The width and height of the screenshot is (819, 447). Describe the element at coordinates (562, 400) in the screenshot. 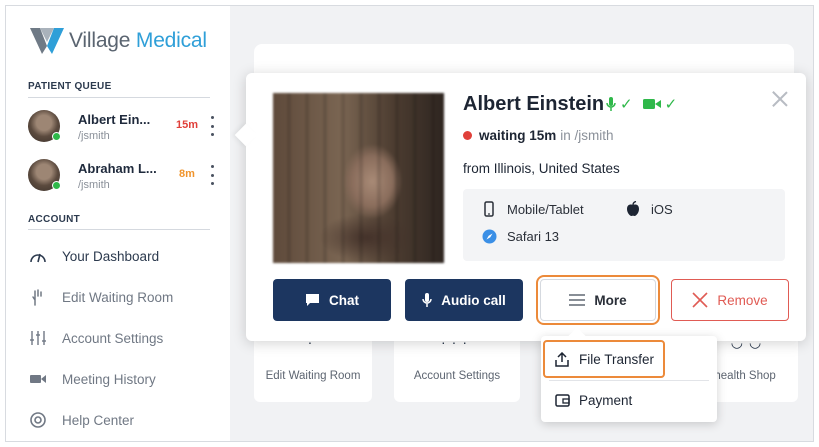

I see `wallet-icon` at that location.